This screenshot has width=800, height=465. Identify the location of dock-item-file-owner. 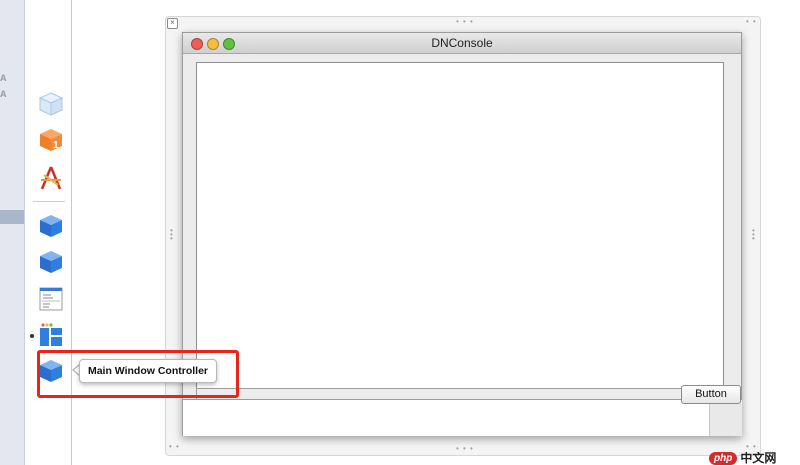
(51, 104).